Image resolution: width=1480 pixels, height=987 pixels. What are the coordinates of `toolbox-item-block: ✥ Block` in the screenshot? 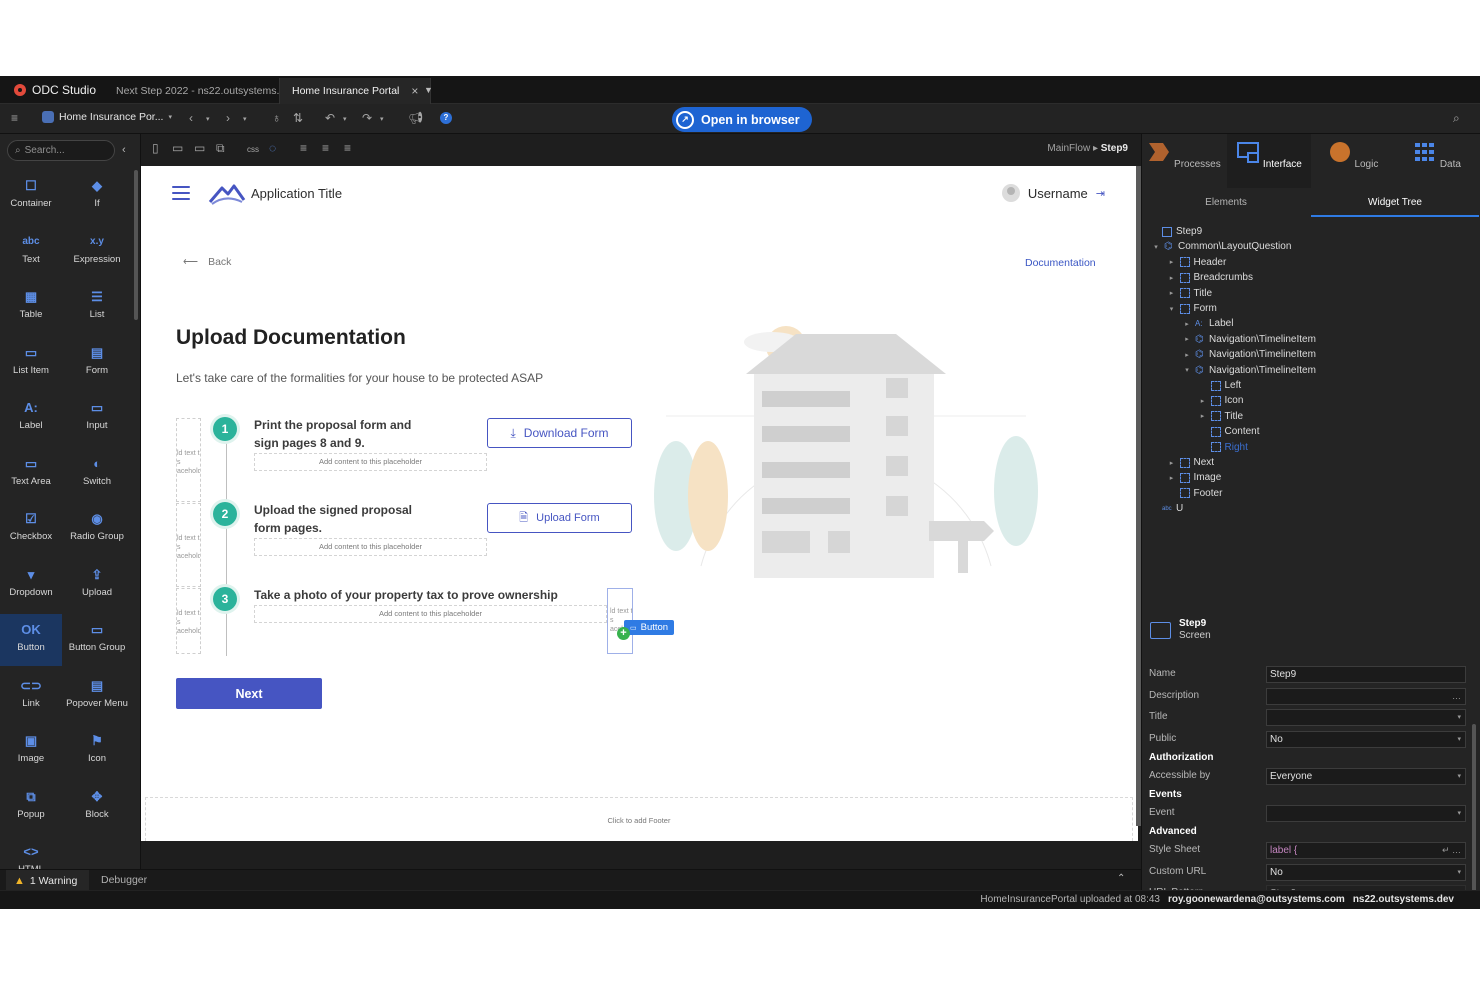 It's located at (97, 807).